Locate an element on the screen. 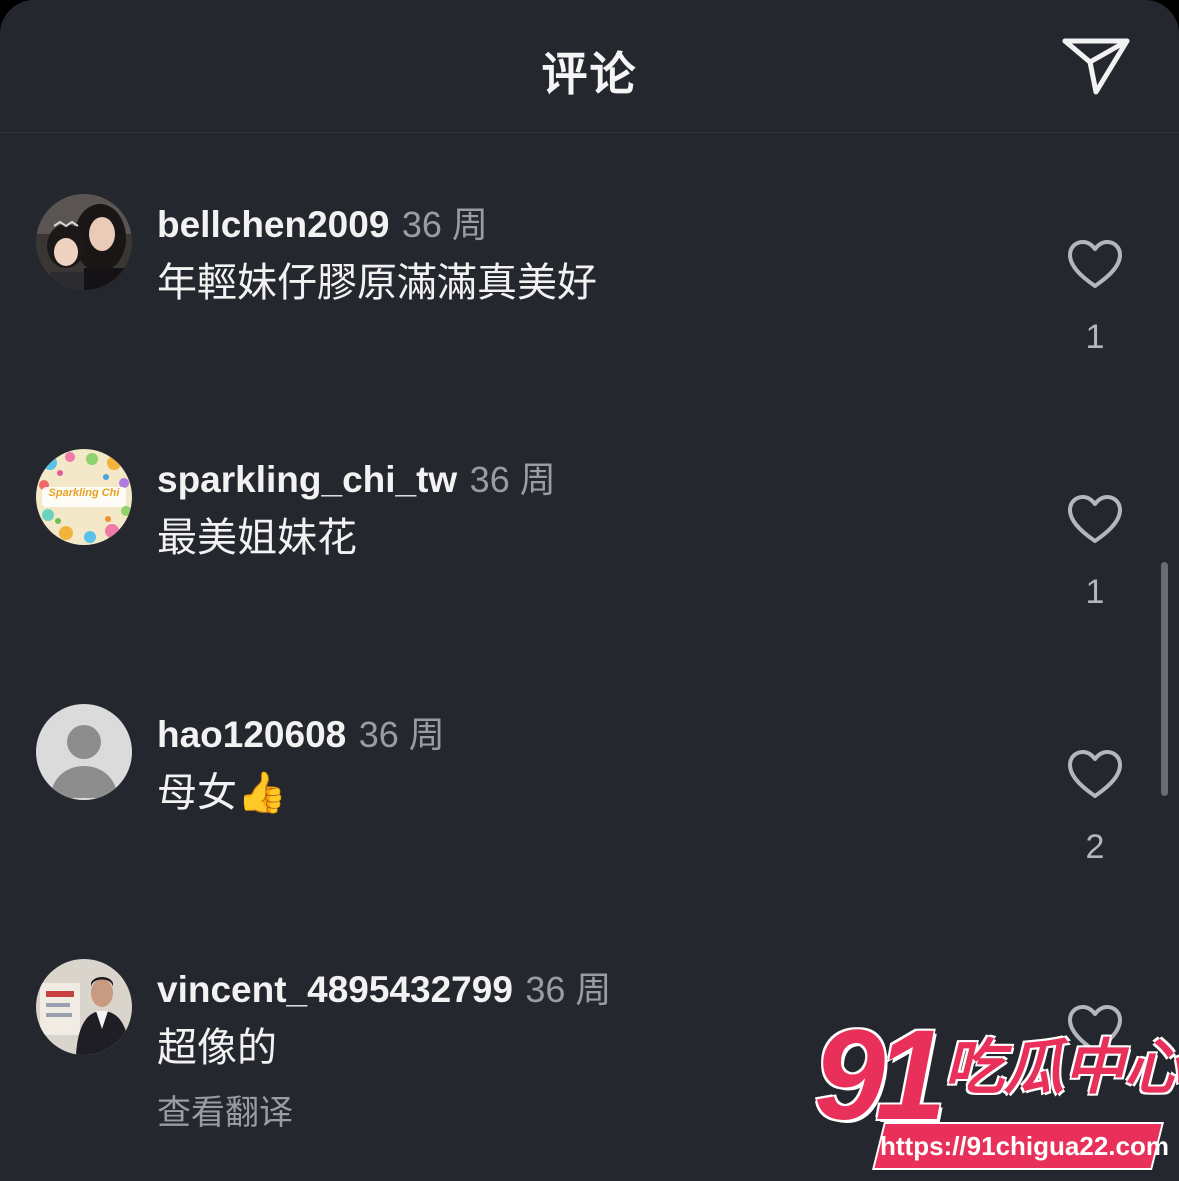 This screenshot has width=1179, height=1181. username: sparkling_chi_tw is located at coordinates (307, 479).